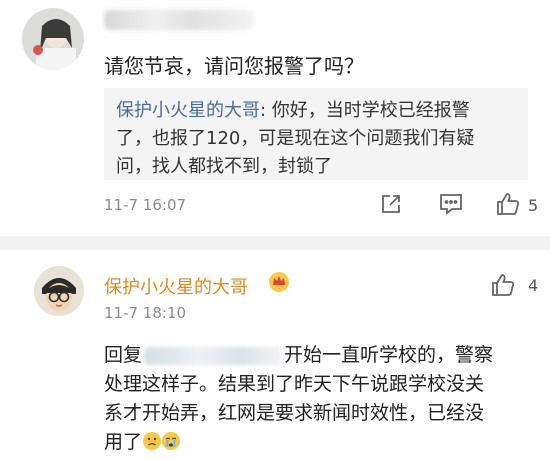 The width and height of the screenshot is (550, 460). I want to click on mention-blurred, so click(213, 355).